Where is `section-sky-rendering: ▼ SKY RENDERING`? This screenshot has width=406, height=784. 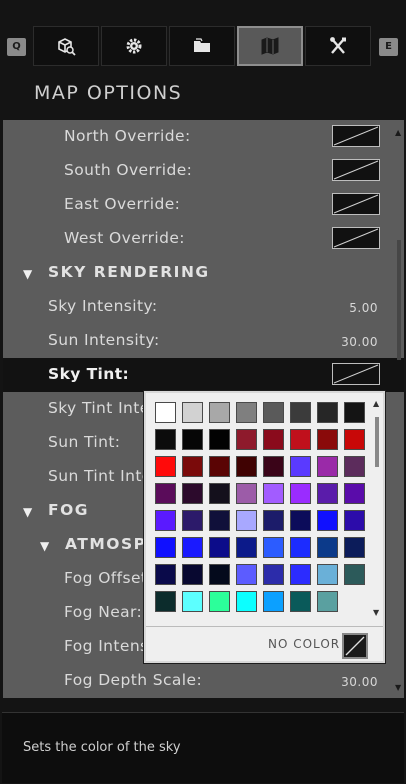
section-sky-rendering: ▼ SKY RENDERING is located at coordinates (203, 273).